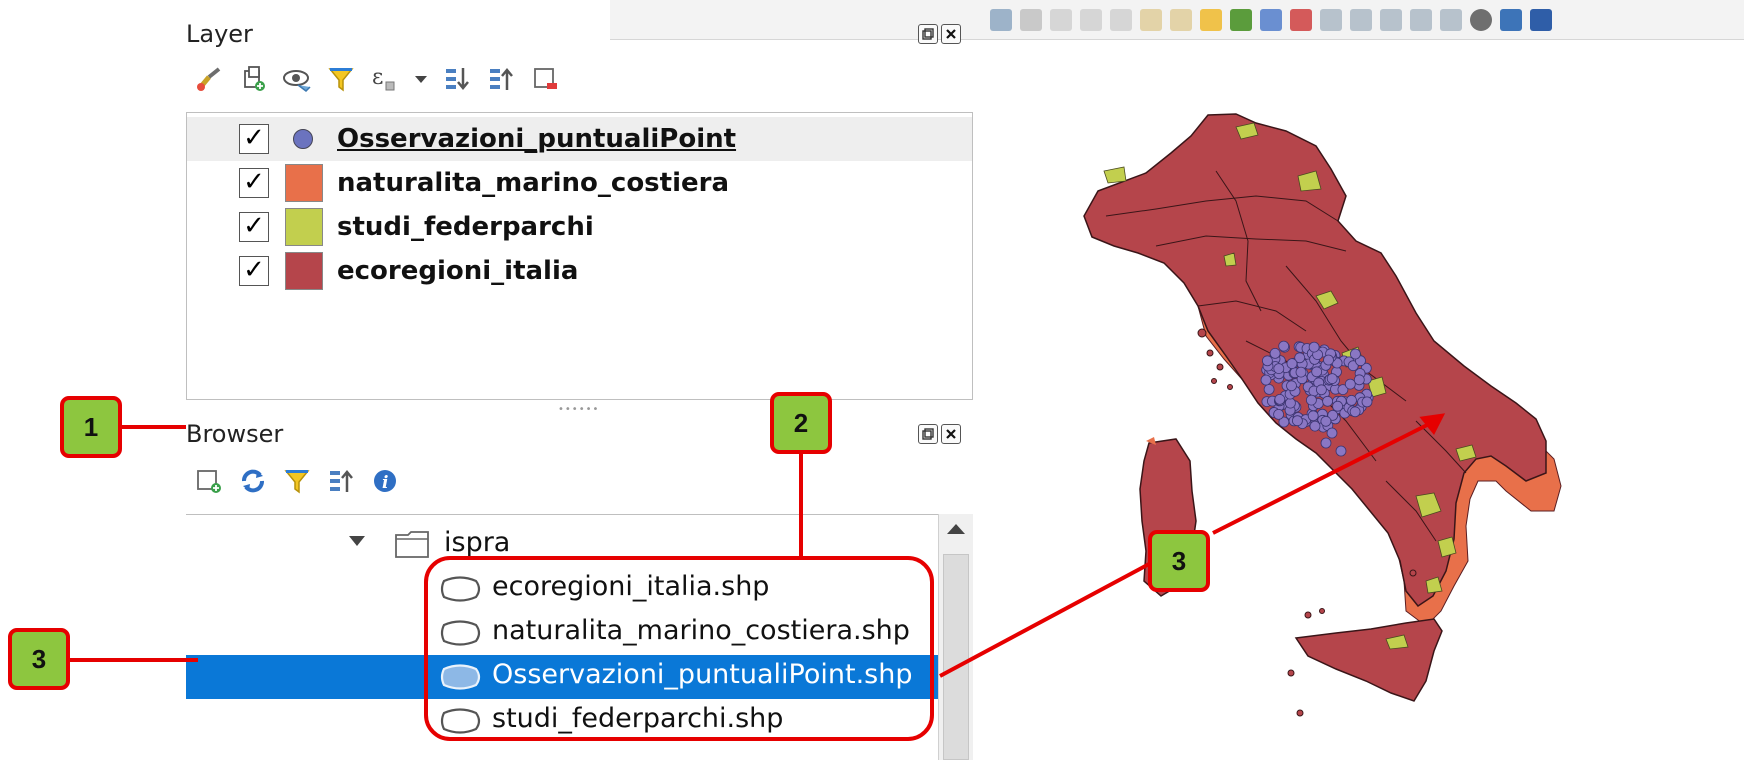 The image size is (1744, 760). What do you see at coordinates (956, 657) in the screenshot?
I see `scroll-thumb` at bounding box center [956, 657].